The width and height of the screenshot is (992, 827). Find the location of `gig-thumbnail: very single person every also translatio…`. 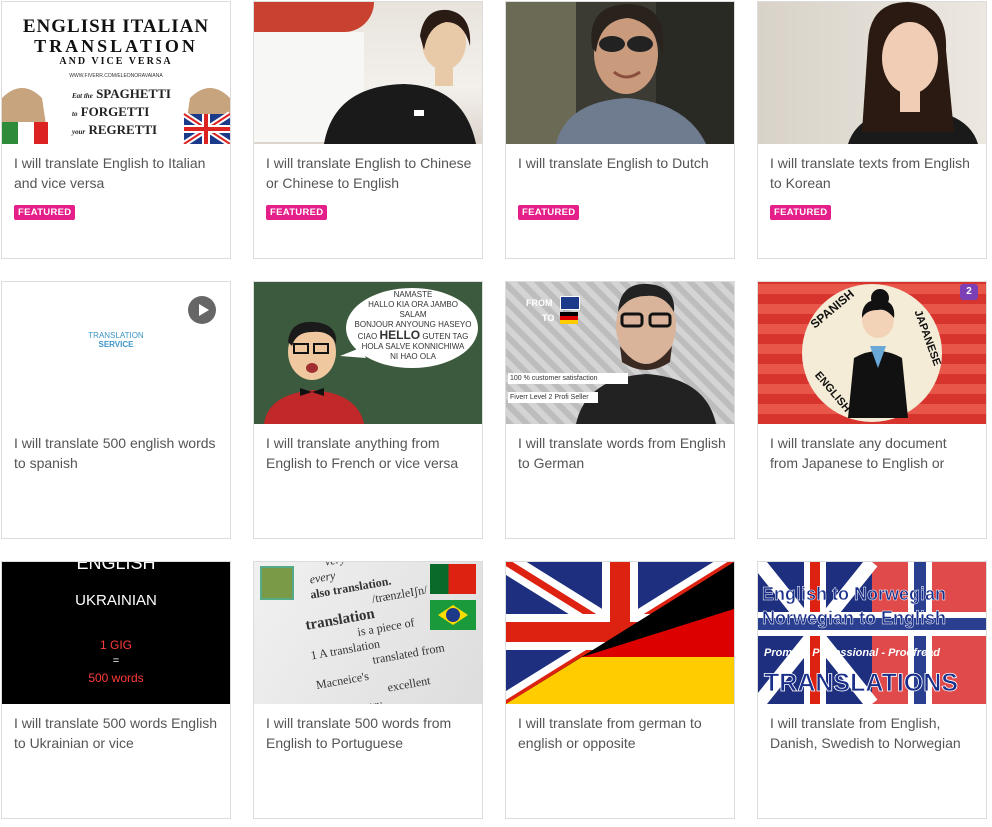

gig-thumbnail: very single person every also translatio… is located at coordinates (368, 633).